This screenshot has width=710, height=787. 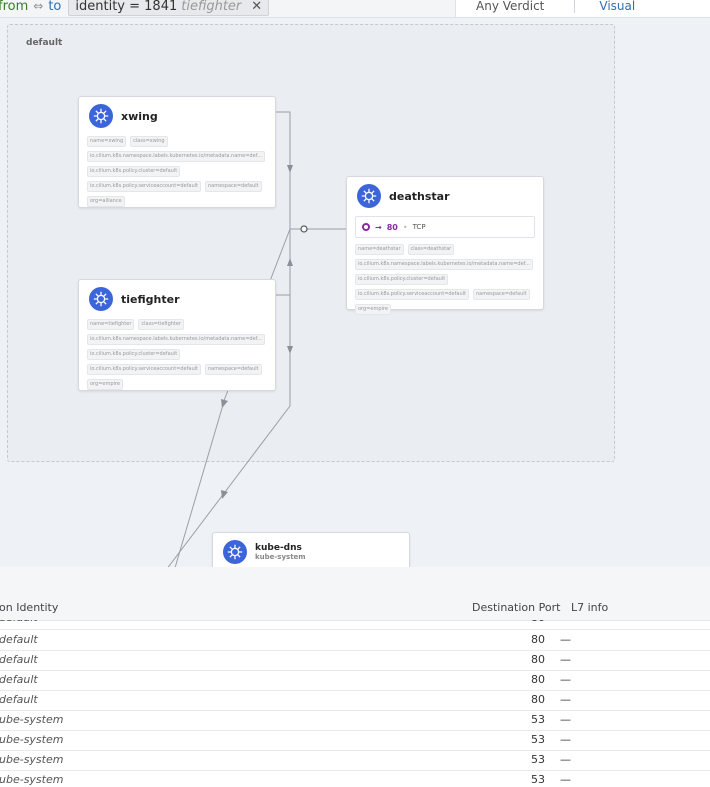 What do you see at coordinates (419, 227) in the screenshot?
I see `port-protocol: TCP` at bounding box center [419, 227].